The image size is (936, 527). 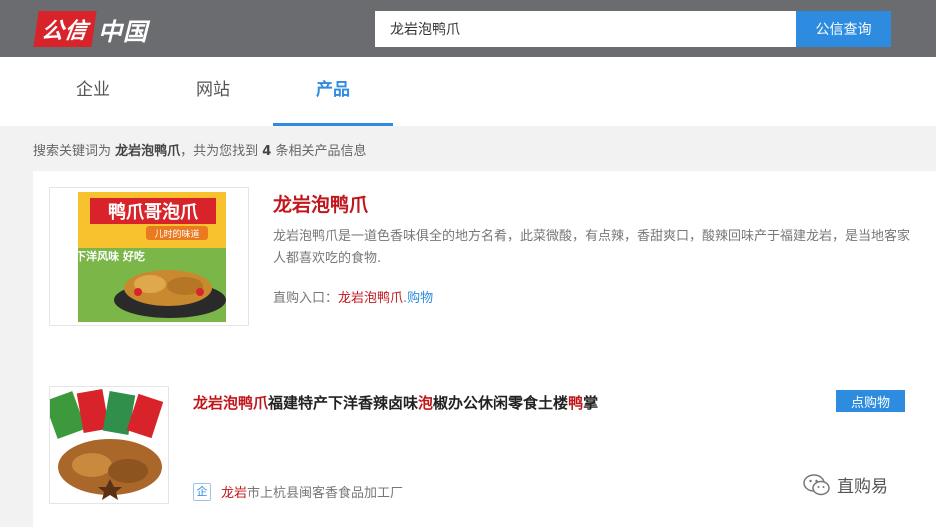 What do you see at coordinates (591, 403) in the screenshot?
I see `title-part: 掌` at bounding box center [591, 403].